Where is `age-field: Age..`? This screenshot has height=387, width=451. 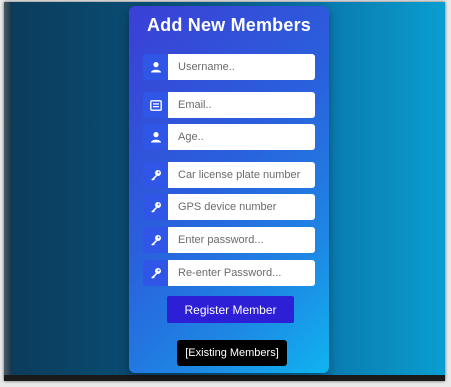
age-field: Age.. is located at coordinates (229, 137).